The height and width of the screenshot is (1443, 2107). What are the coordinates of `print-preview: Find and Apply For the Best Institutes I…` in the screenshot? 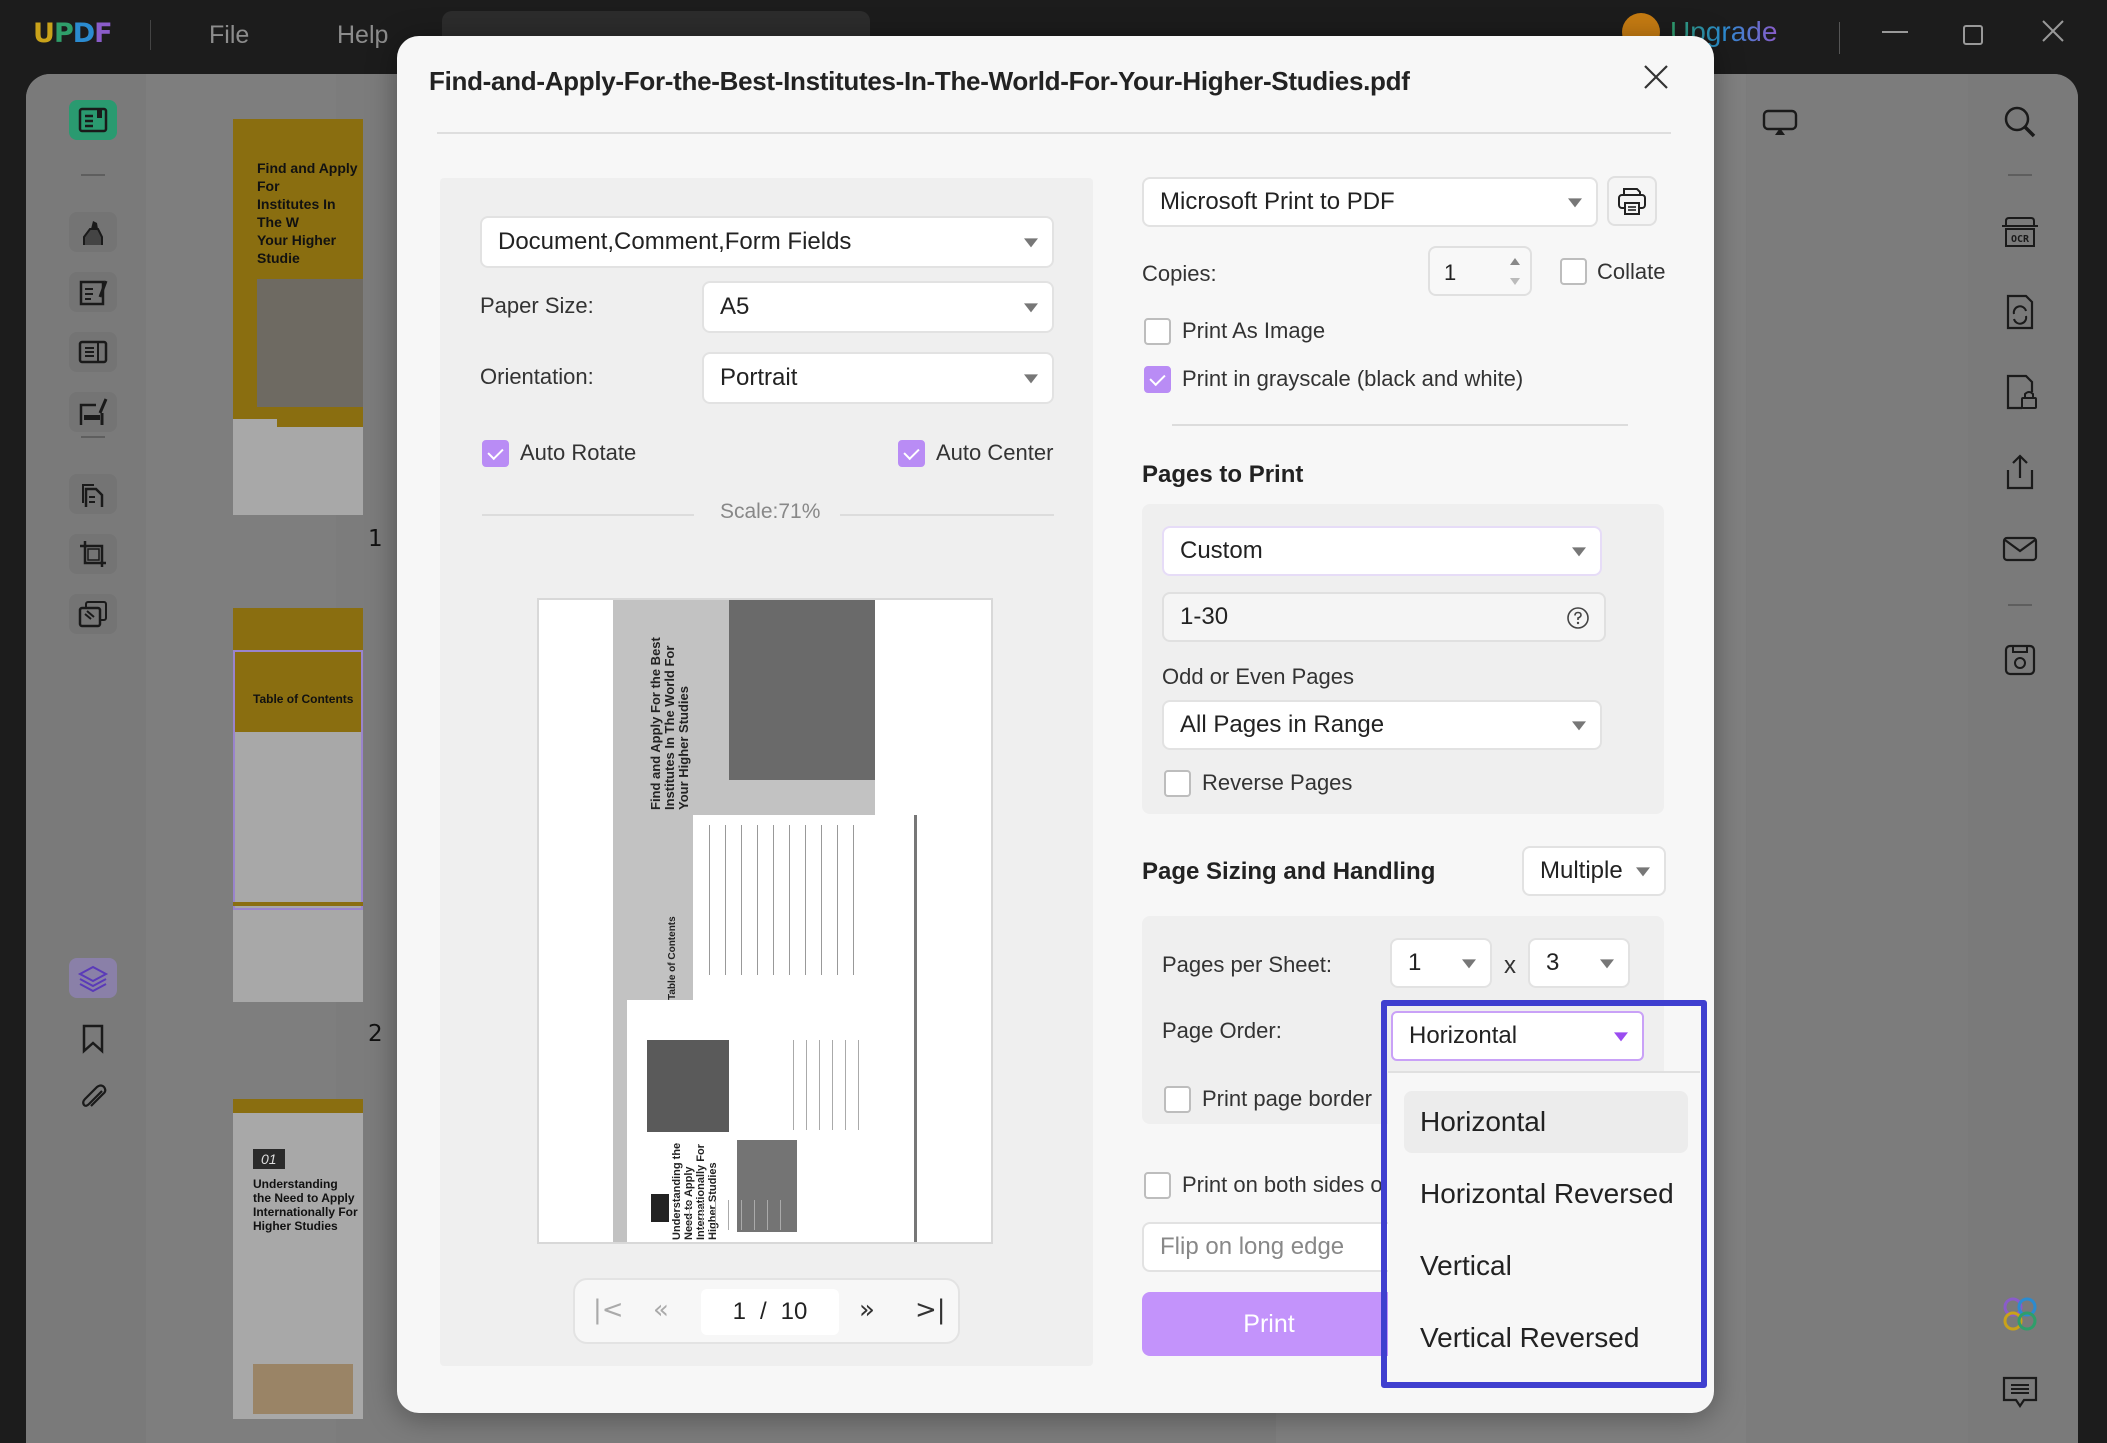 It's located at (765, 921).